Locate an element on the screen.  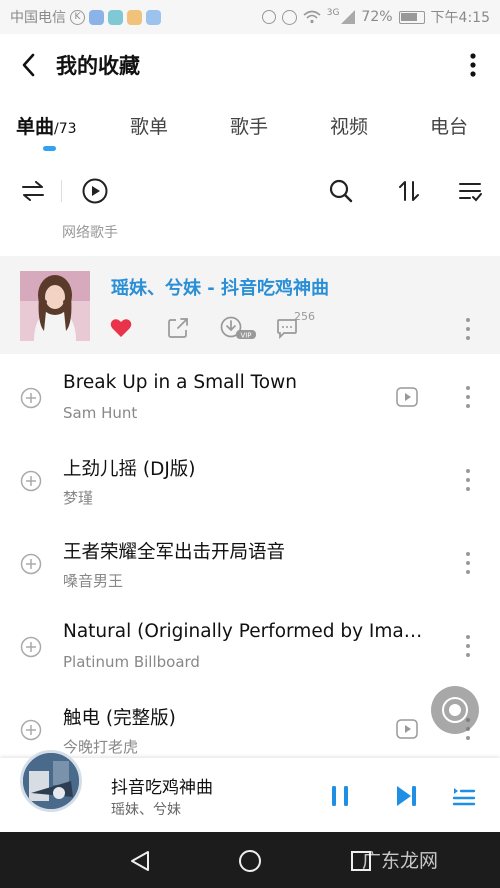
playlist-button is located at coordinates (464, 796).